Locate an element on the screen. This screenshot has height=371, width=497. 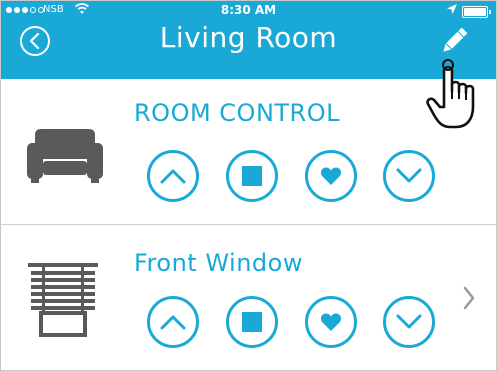
pencil-icon is located at coordinates (455, 39).